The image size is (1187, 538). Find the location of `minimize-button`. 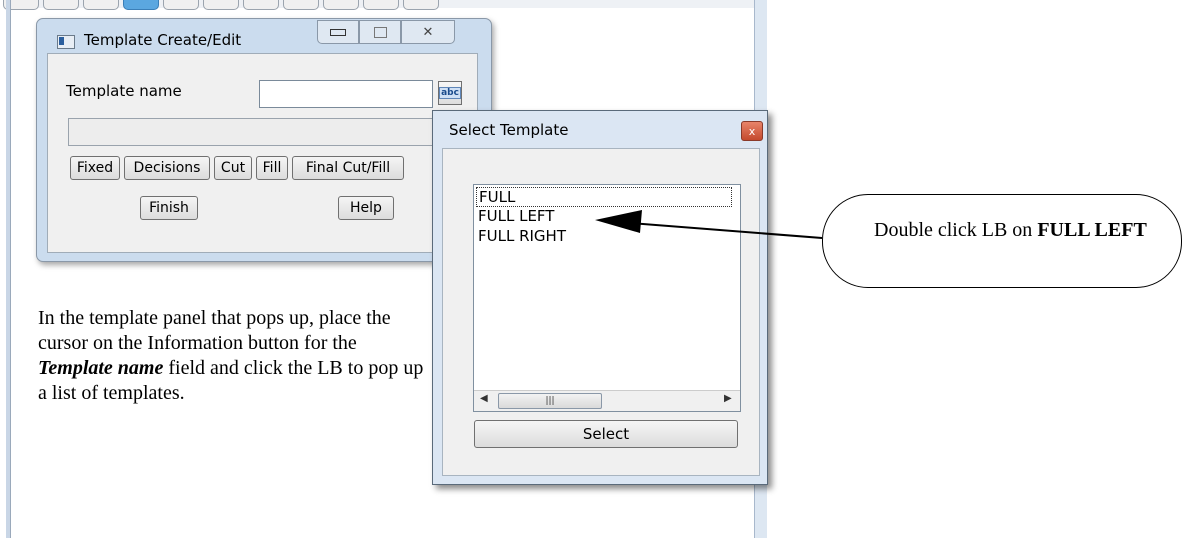

minimize-button is located at coordinates (338, 32).